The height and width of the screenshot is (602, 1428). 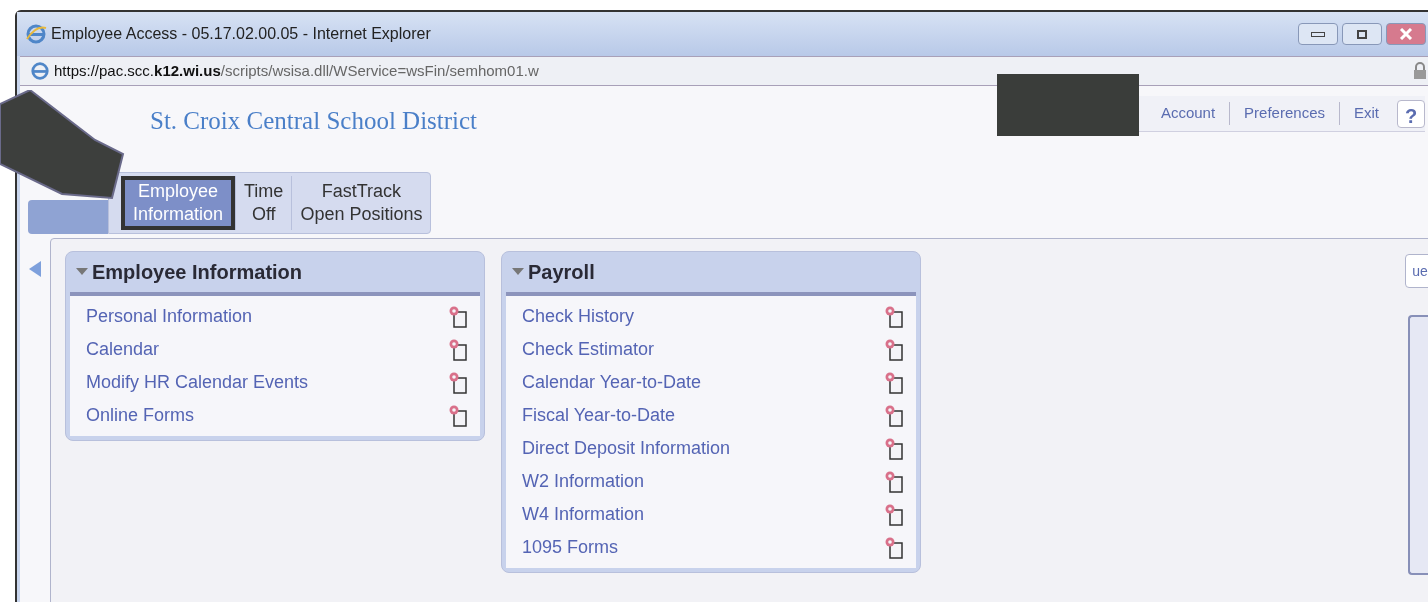 I want to click on nav-tab: Employee Information, so click(x=178, y=203).